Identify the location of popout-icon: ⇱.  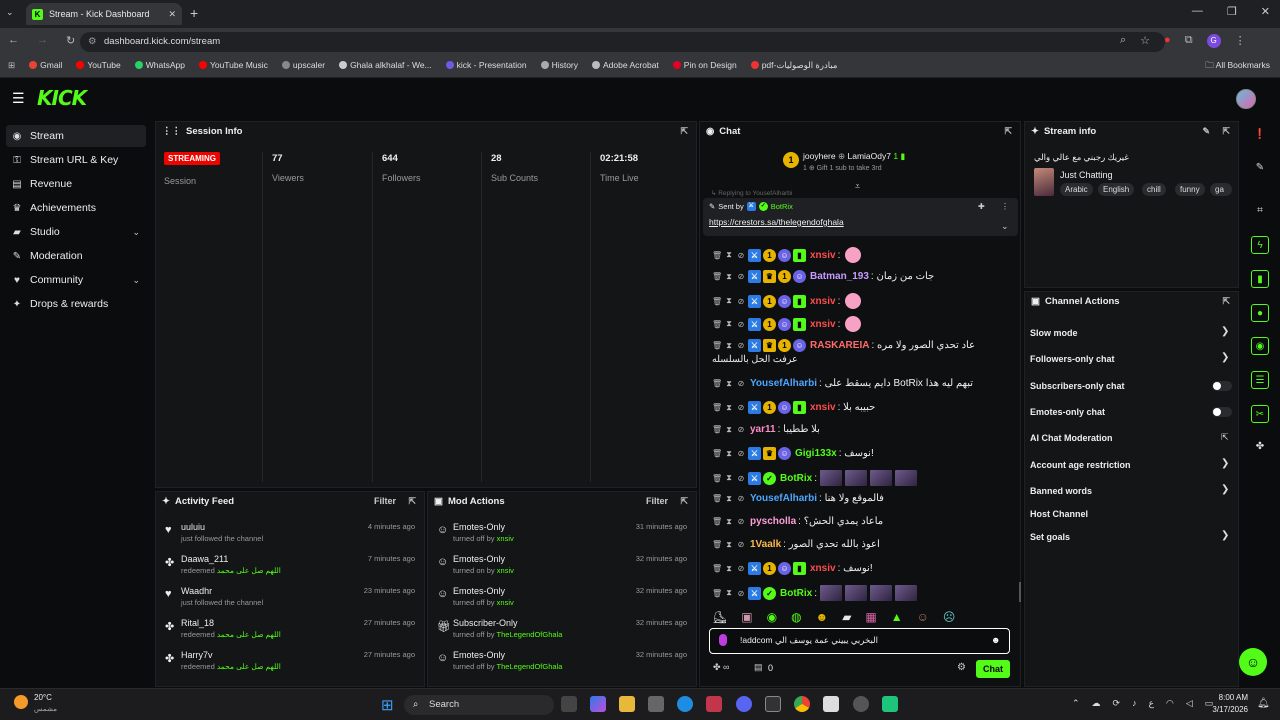
(684, 131).